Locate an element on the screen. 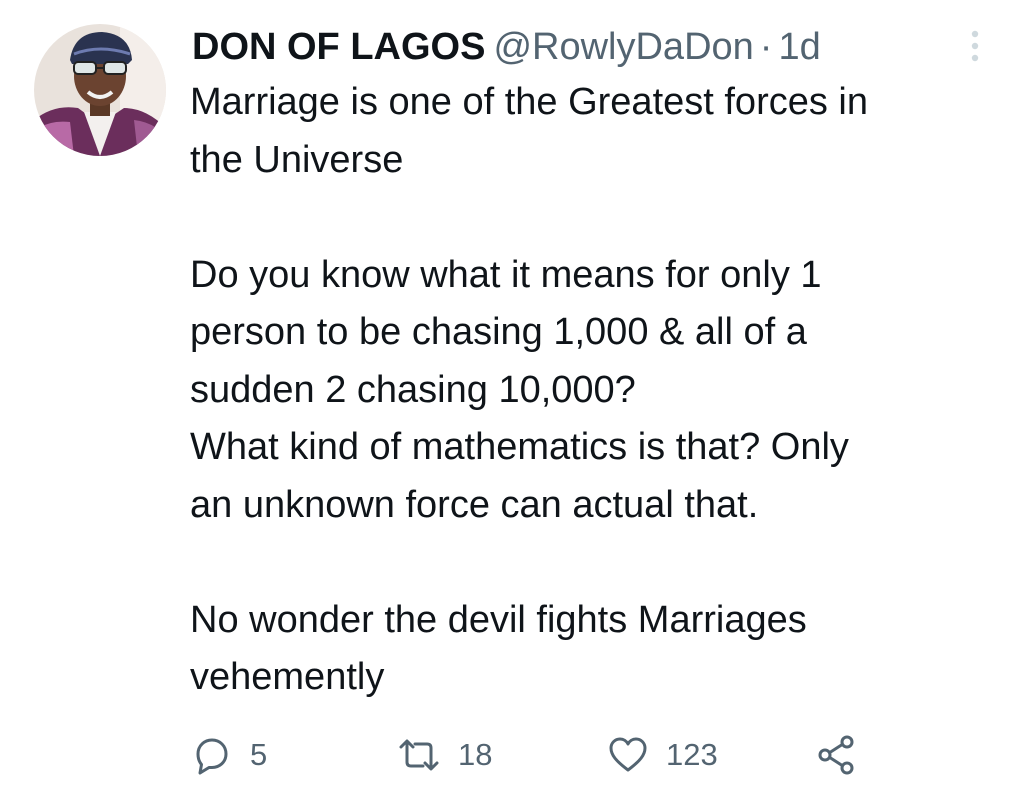 The width and height of the screenshot is (1024, 799). more-vertical-icon is located at coordinates (975, 46).